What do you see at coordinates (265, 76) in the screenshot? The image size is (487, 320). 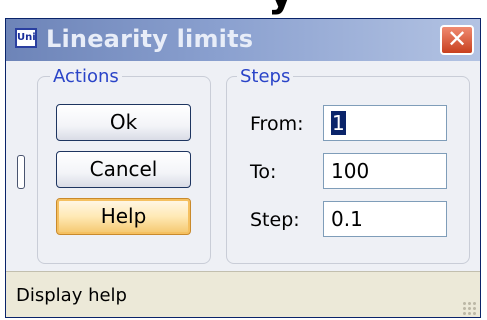 I see `steps-legend: Steps` at bounding box center [265, 76].